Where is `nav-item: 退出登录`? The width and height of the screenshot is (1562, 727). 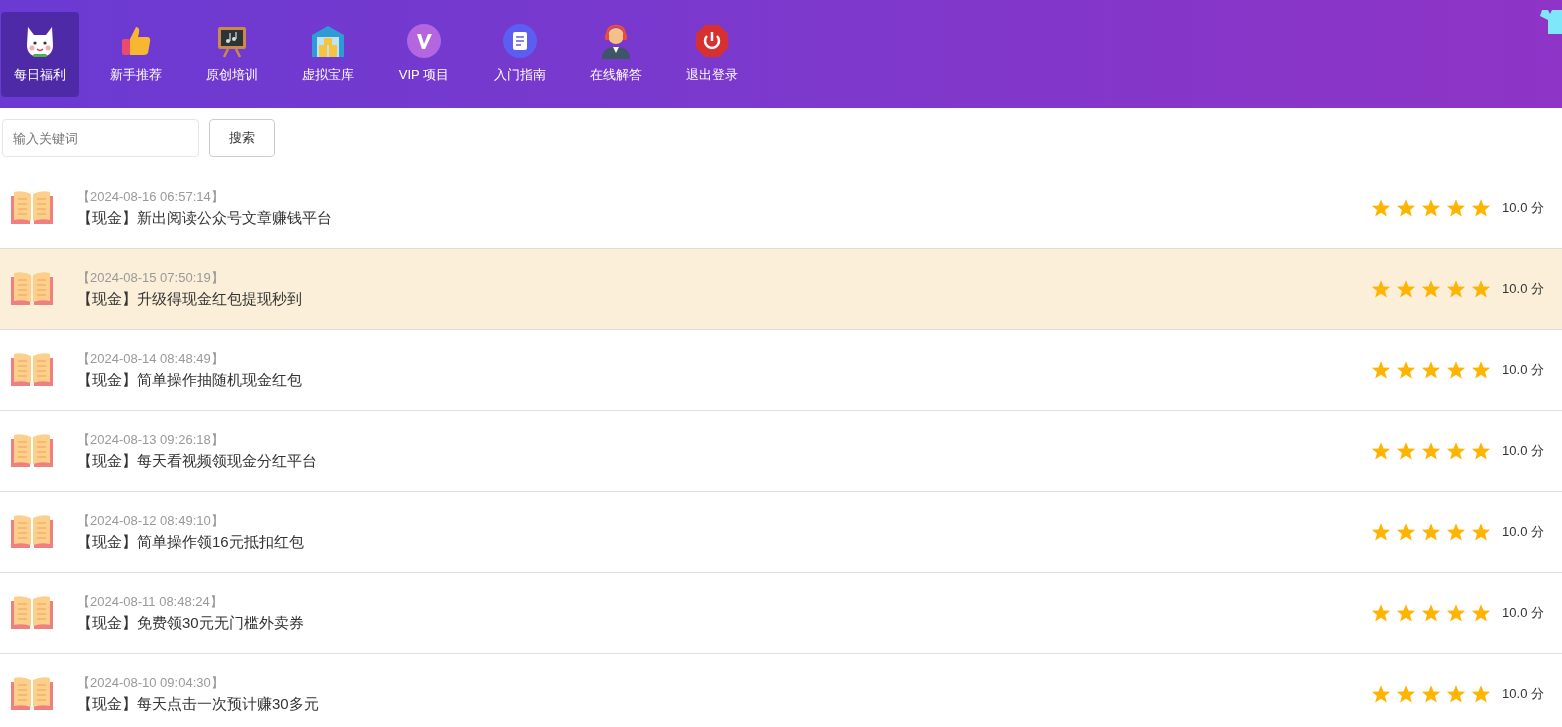 nav-item: 退出登录 is located at coordinates (712, 54).